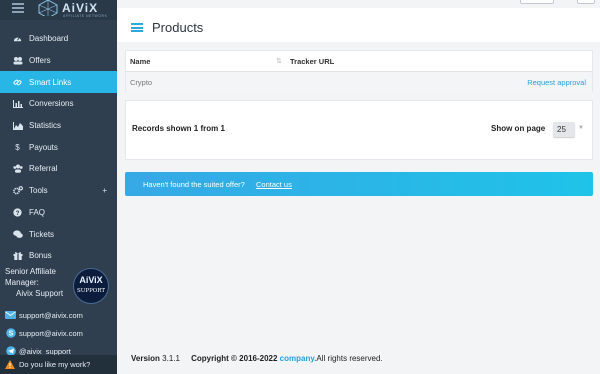  I want to click on sidebar-item-label: Offers, so click(40, 61).